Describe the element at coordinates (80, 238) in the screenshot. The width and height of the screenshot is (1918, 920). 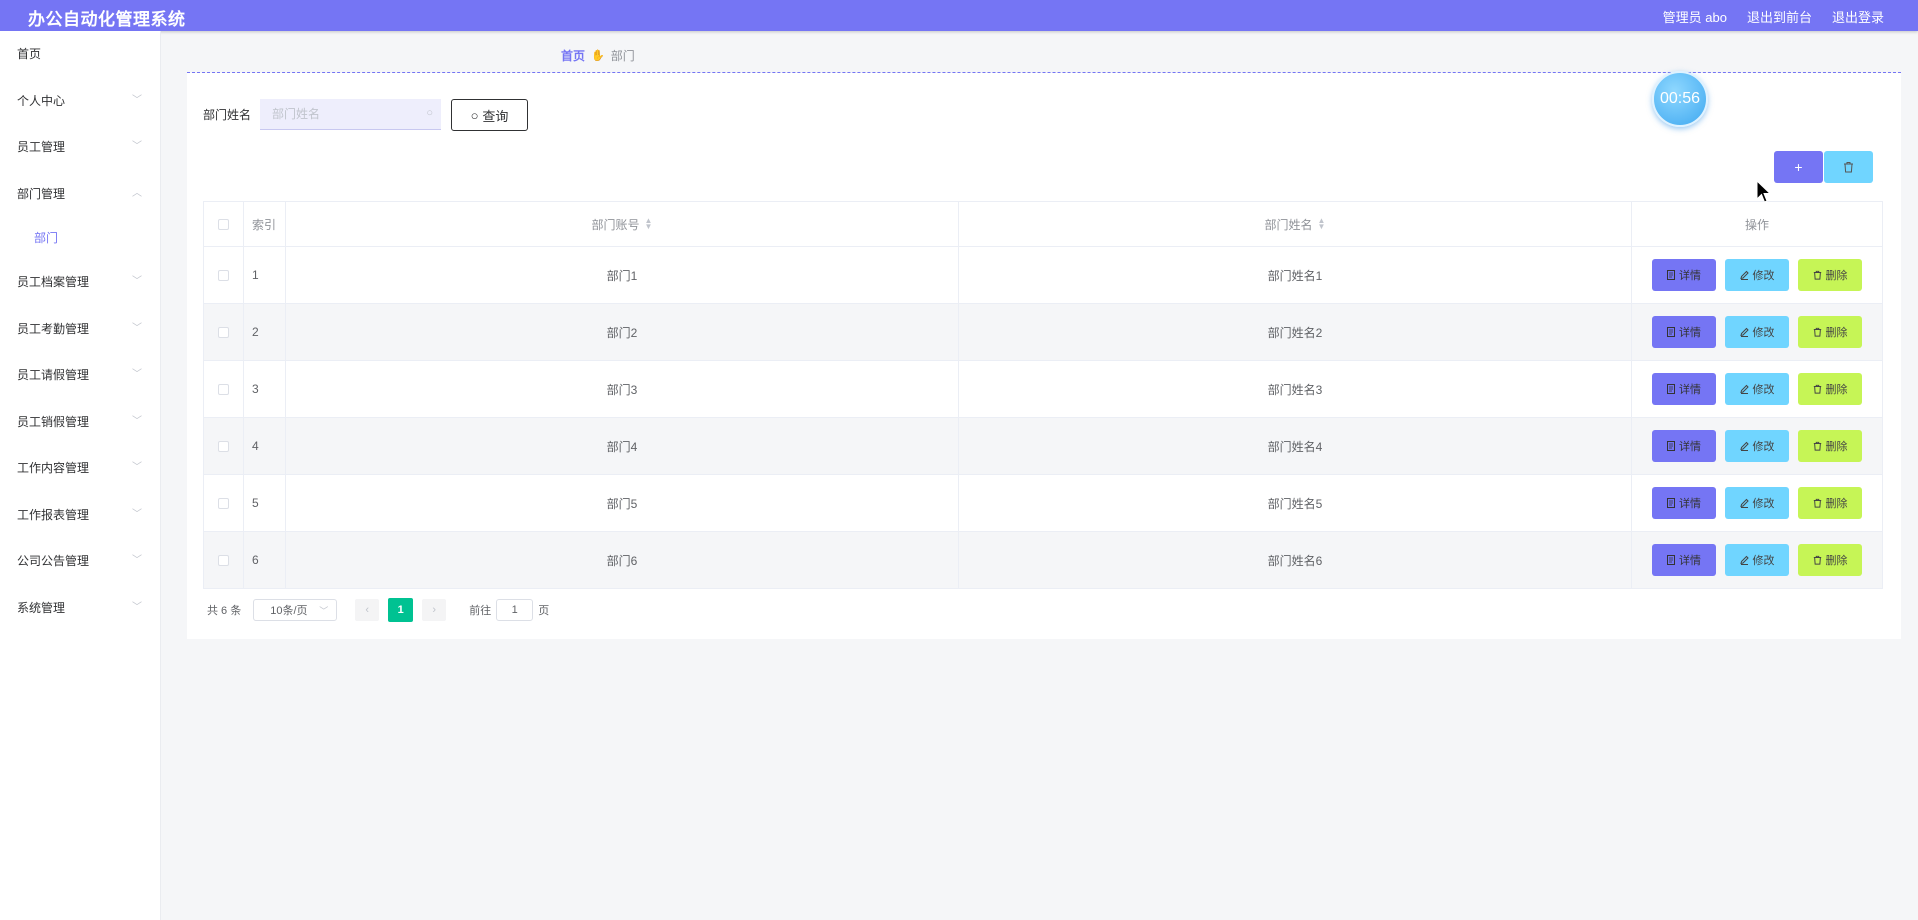
I see `sidebar-subitem-department: 部门` at that location.